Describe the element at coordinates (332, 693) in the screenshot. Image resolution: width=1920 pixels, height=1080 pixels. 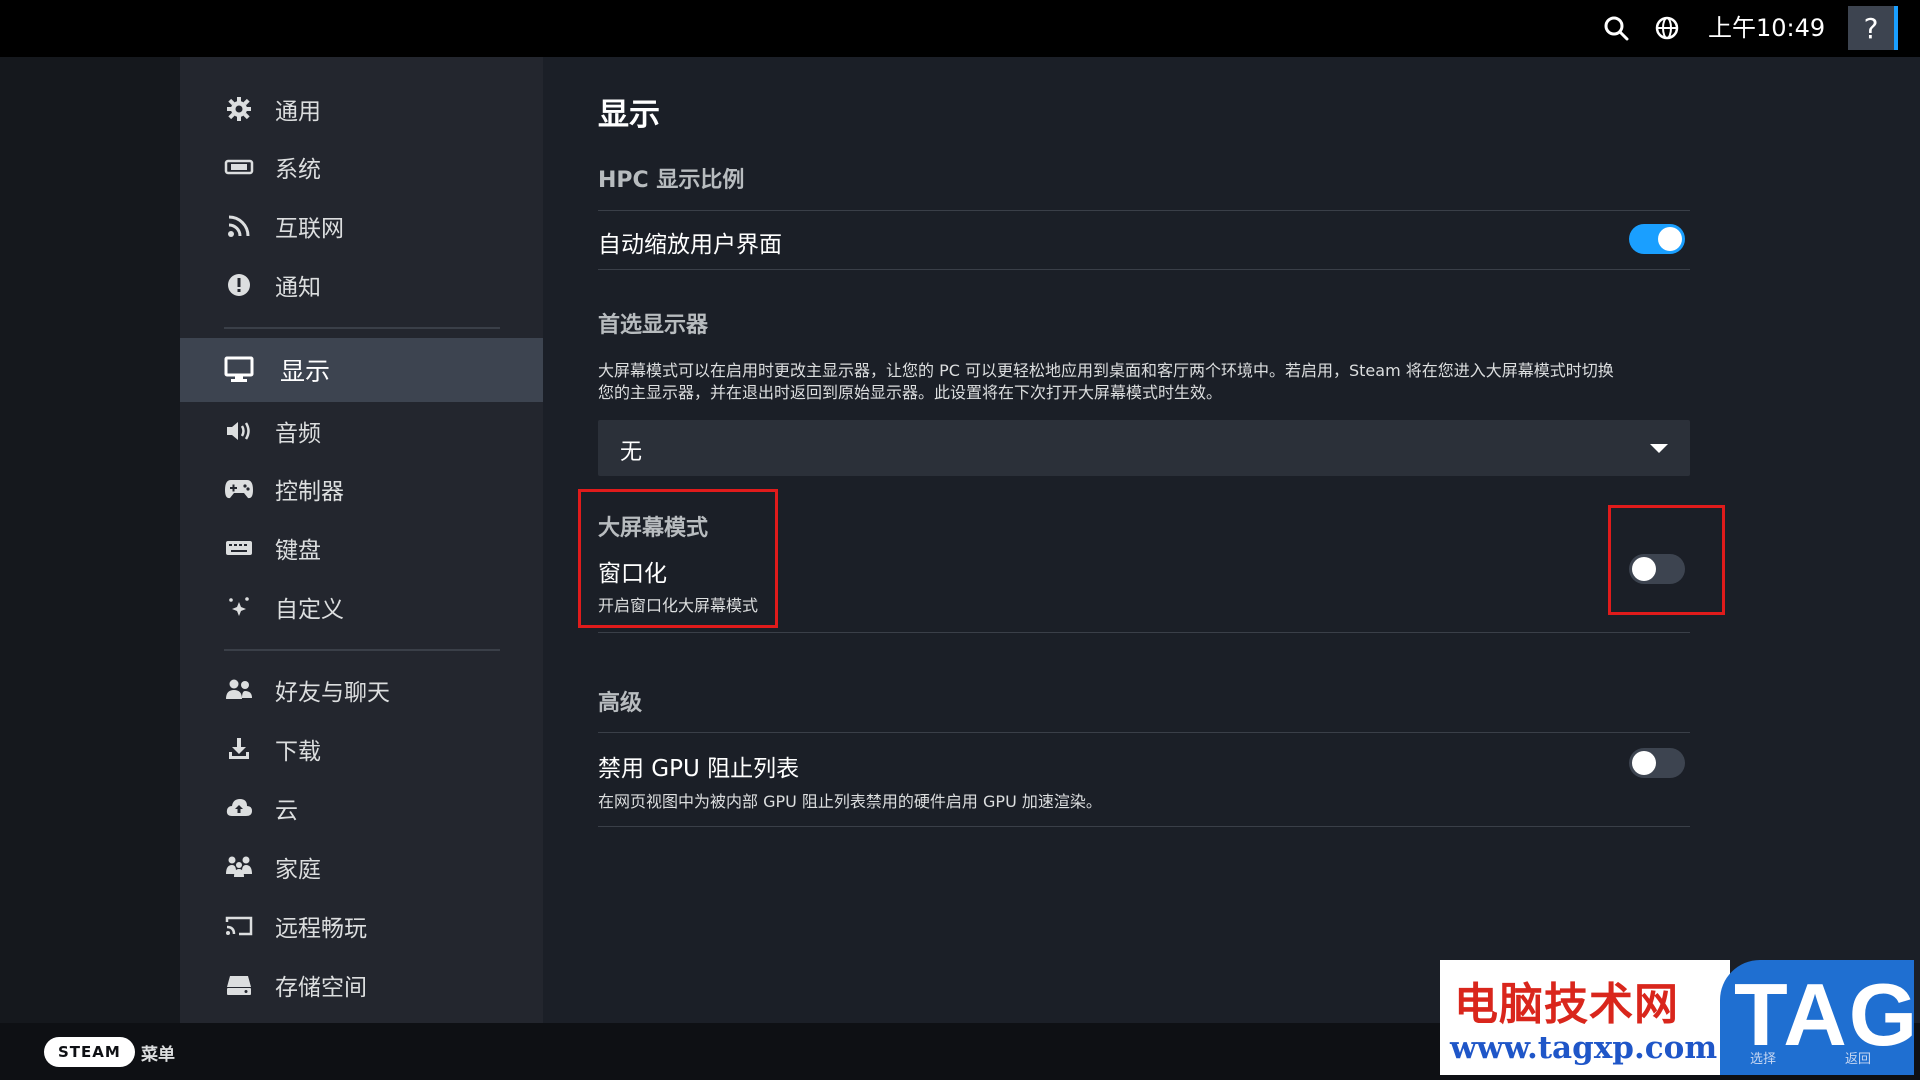
I see `sidebar-item-label: 好友与聊天` at that location.